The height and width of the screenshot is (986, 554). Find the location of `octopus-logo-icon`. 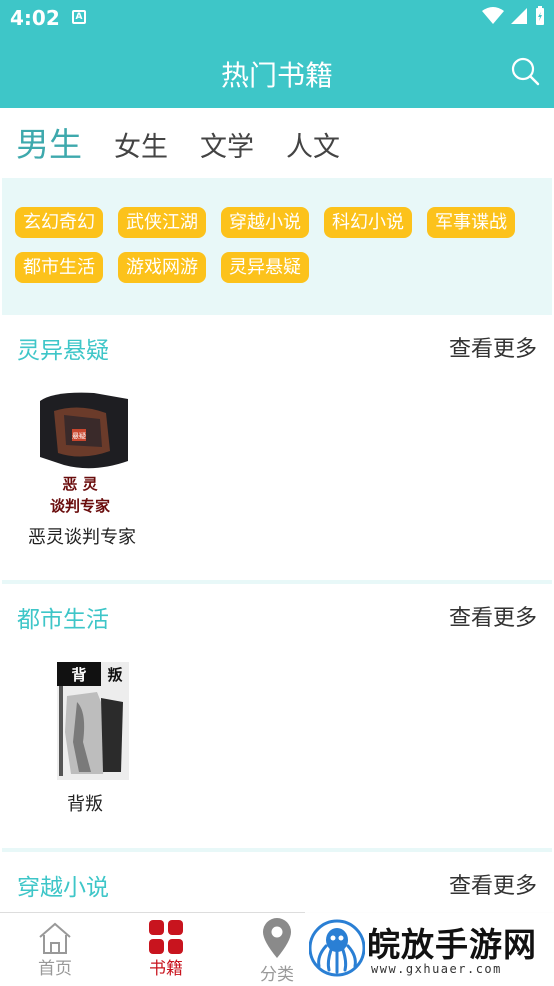

octopus-logo-icon is located at coordinates (337, 948).